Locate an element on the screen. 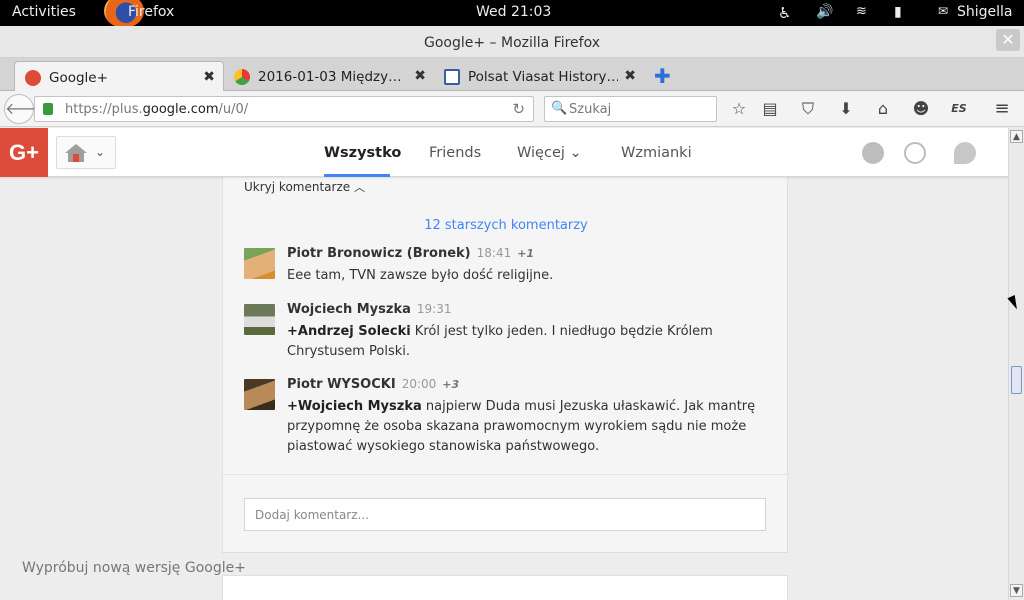  comment-time: 20:00 is located at coordinates (419, 384).